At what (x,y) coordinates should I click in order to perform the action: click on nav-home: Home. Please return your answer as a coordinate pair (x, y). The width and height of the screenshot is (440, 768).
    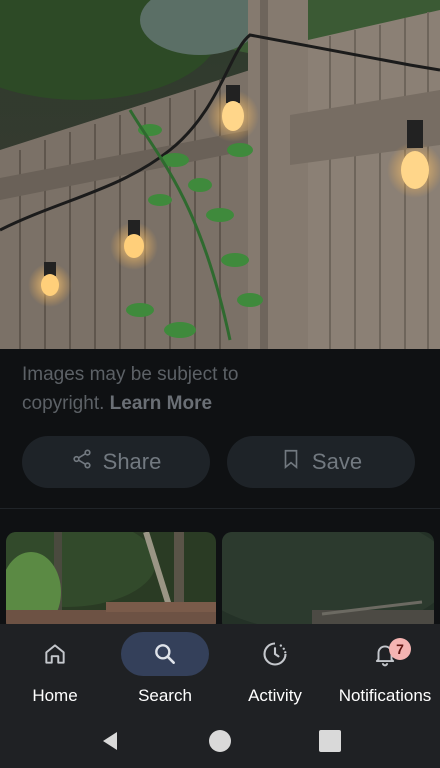
    Looking at the image, I should click on (55, 669).